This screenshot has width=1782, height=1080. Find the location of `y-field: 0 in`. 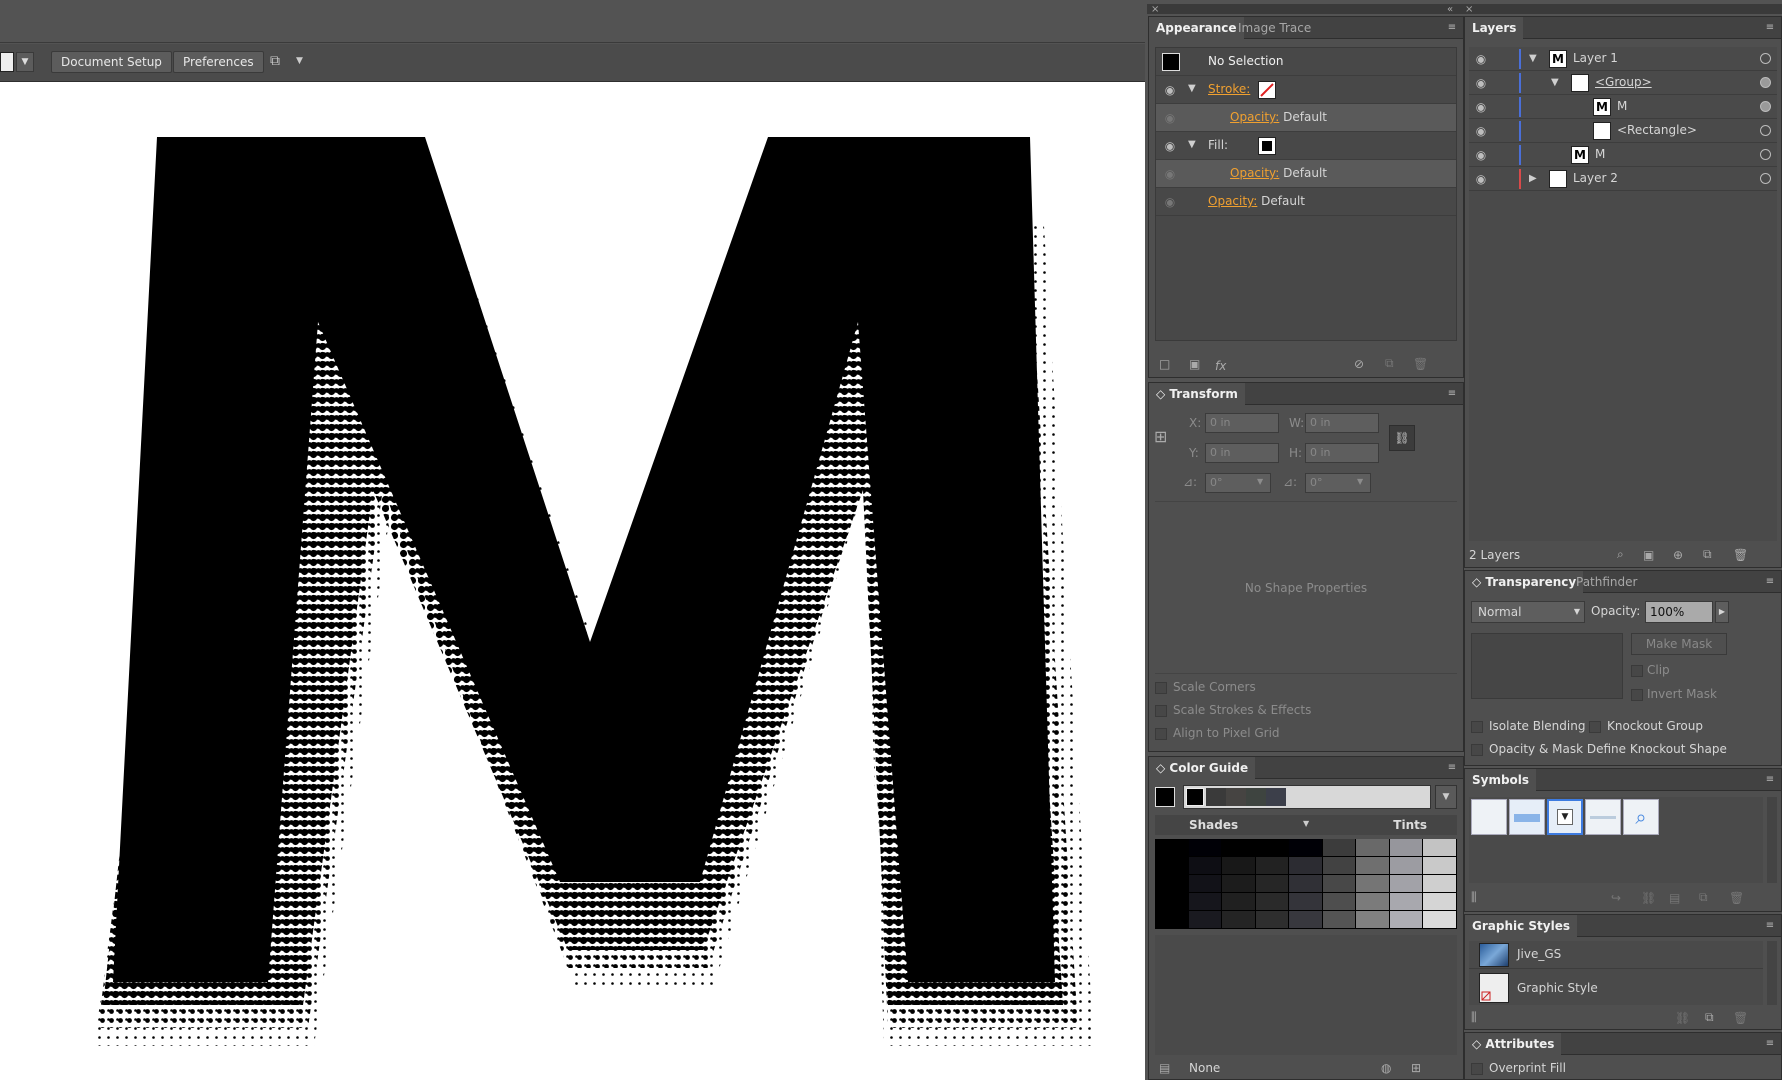

y-field: 0 in is located at coordinates (1242, 453).